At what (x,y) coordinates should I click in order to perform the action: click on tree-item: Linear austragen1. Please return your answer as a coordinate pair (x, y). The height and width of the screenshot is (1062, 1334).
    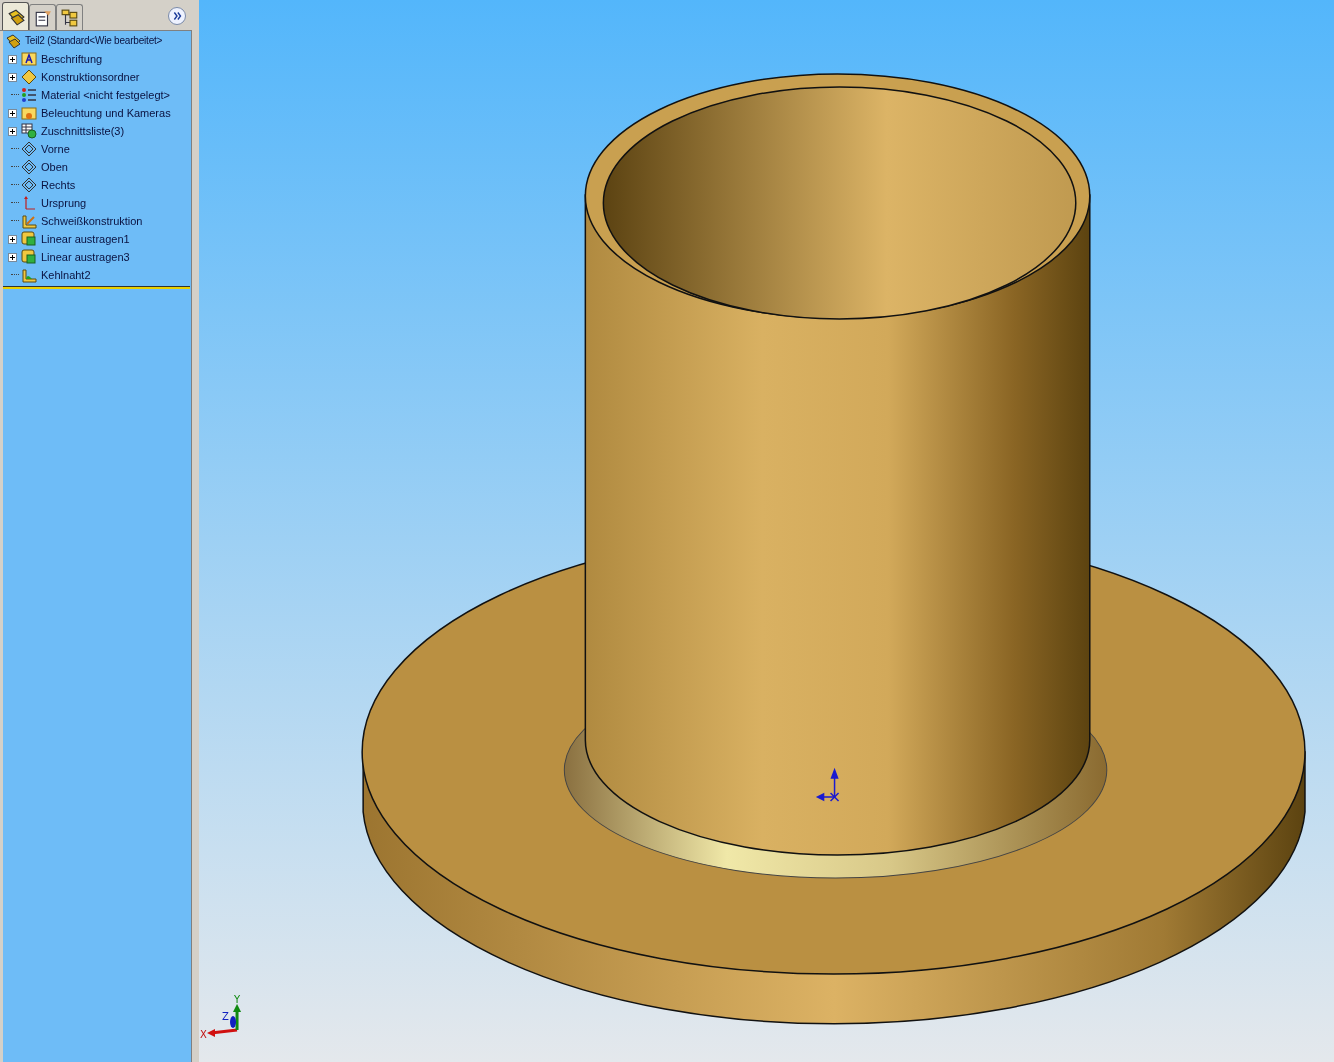
    Looking at the image, I should click on (85, 239).